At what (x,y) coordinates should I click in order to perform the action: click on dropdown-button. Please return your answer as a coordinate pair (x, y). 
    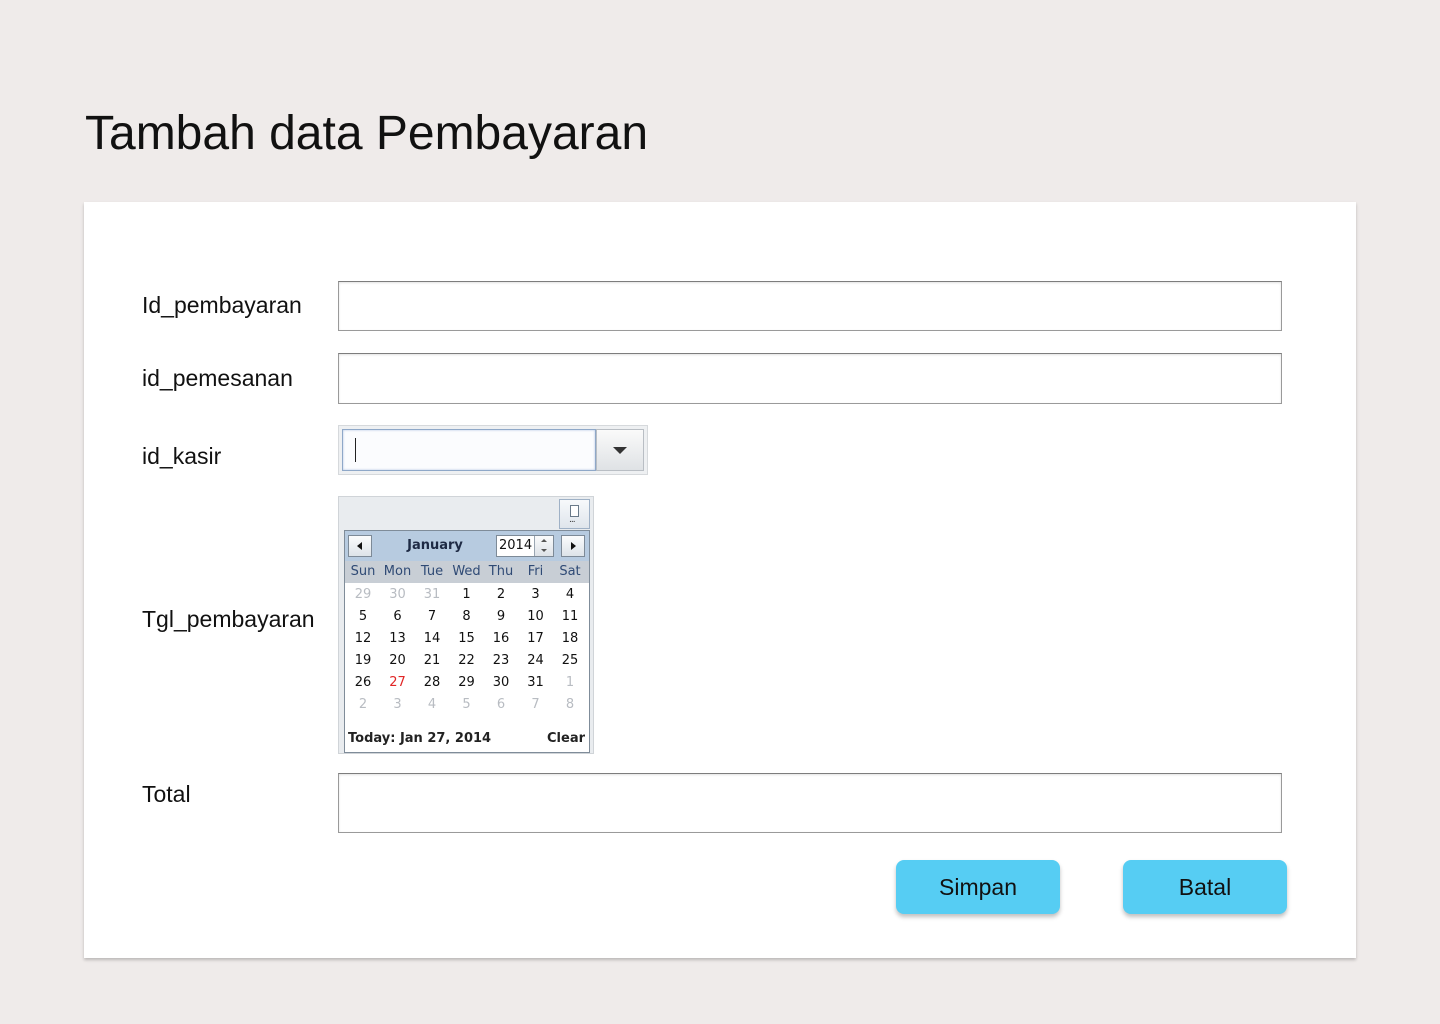
    Looking at the image, I should click on (620, 450).